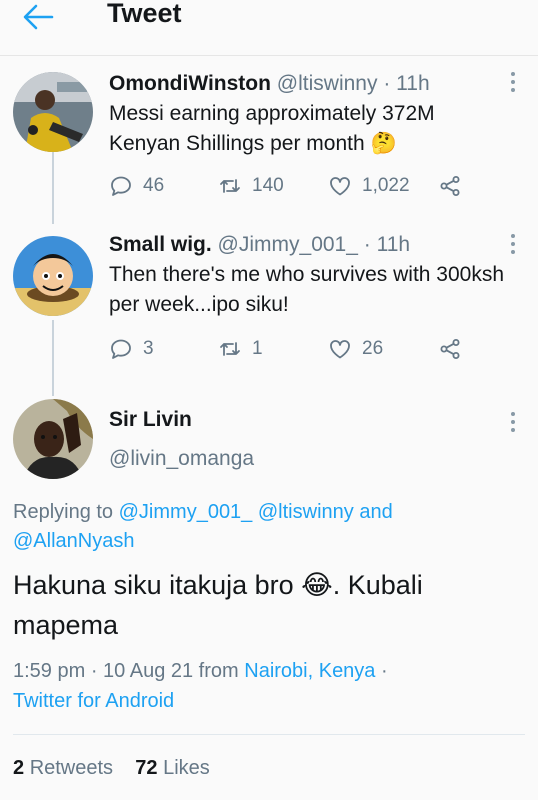 The width and height of the screenshot is (538, 800). I want to click on author-name: Small wig., so click(160, 244).